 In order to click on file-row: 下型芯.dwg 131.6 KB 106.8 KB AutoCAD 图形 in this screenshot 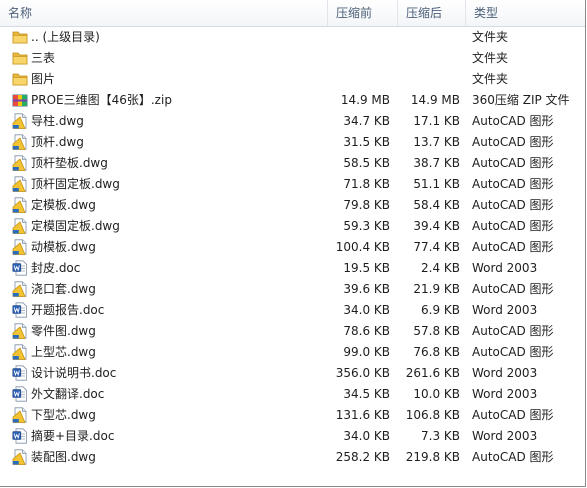, I will do `click(292, 415)`.